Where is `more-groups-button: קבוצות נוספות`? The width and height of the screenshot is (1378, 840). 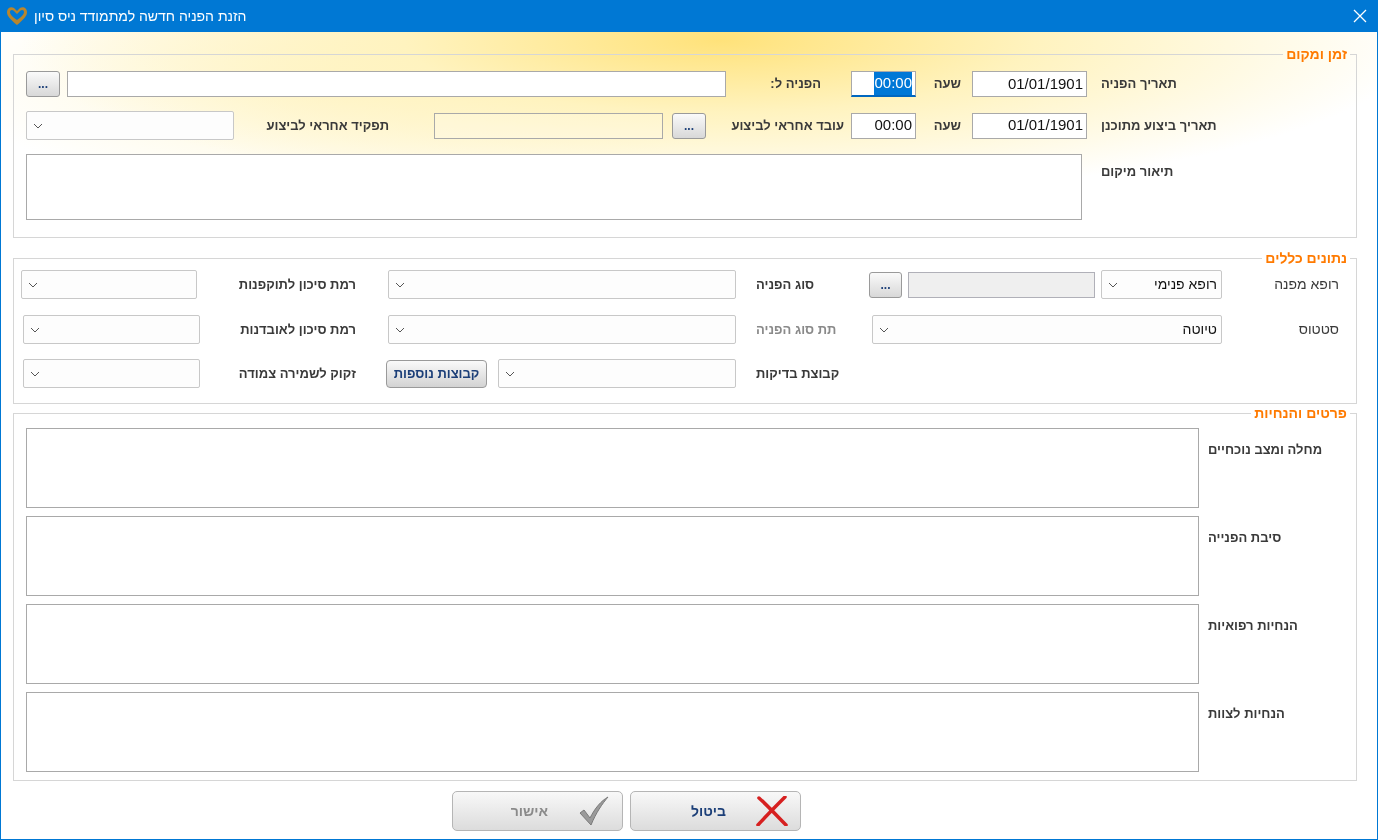
more-groups-button: קבוצות נוספות is located at coordinates (436, 373).